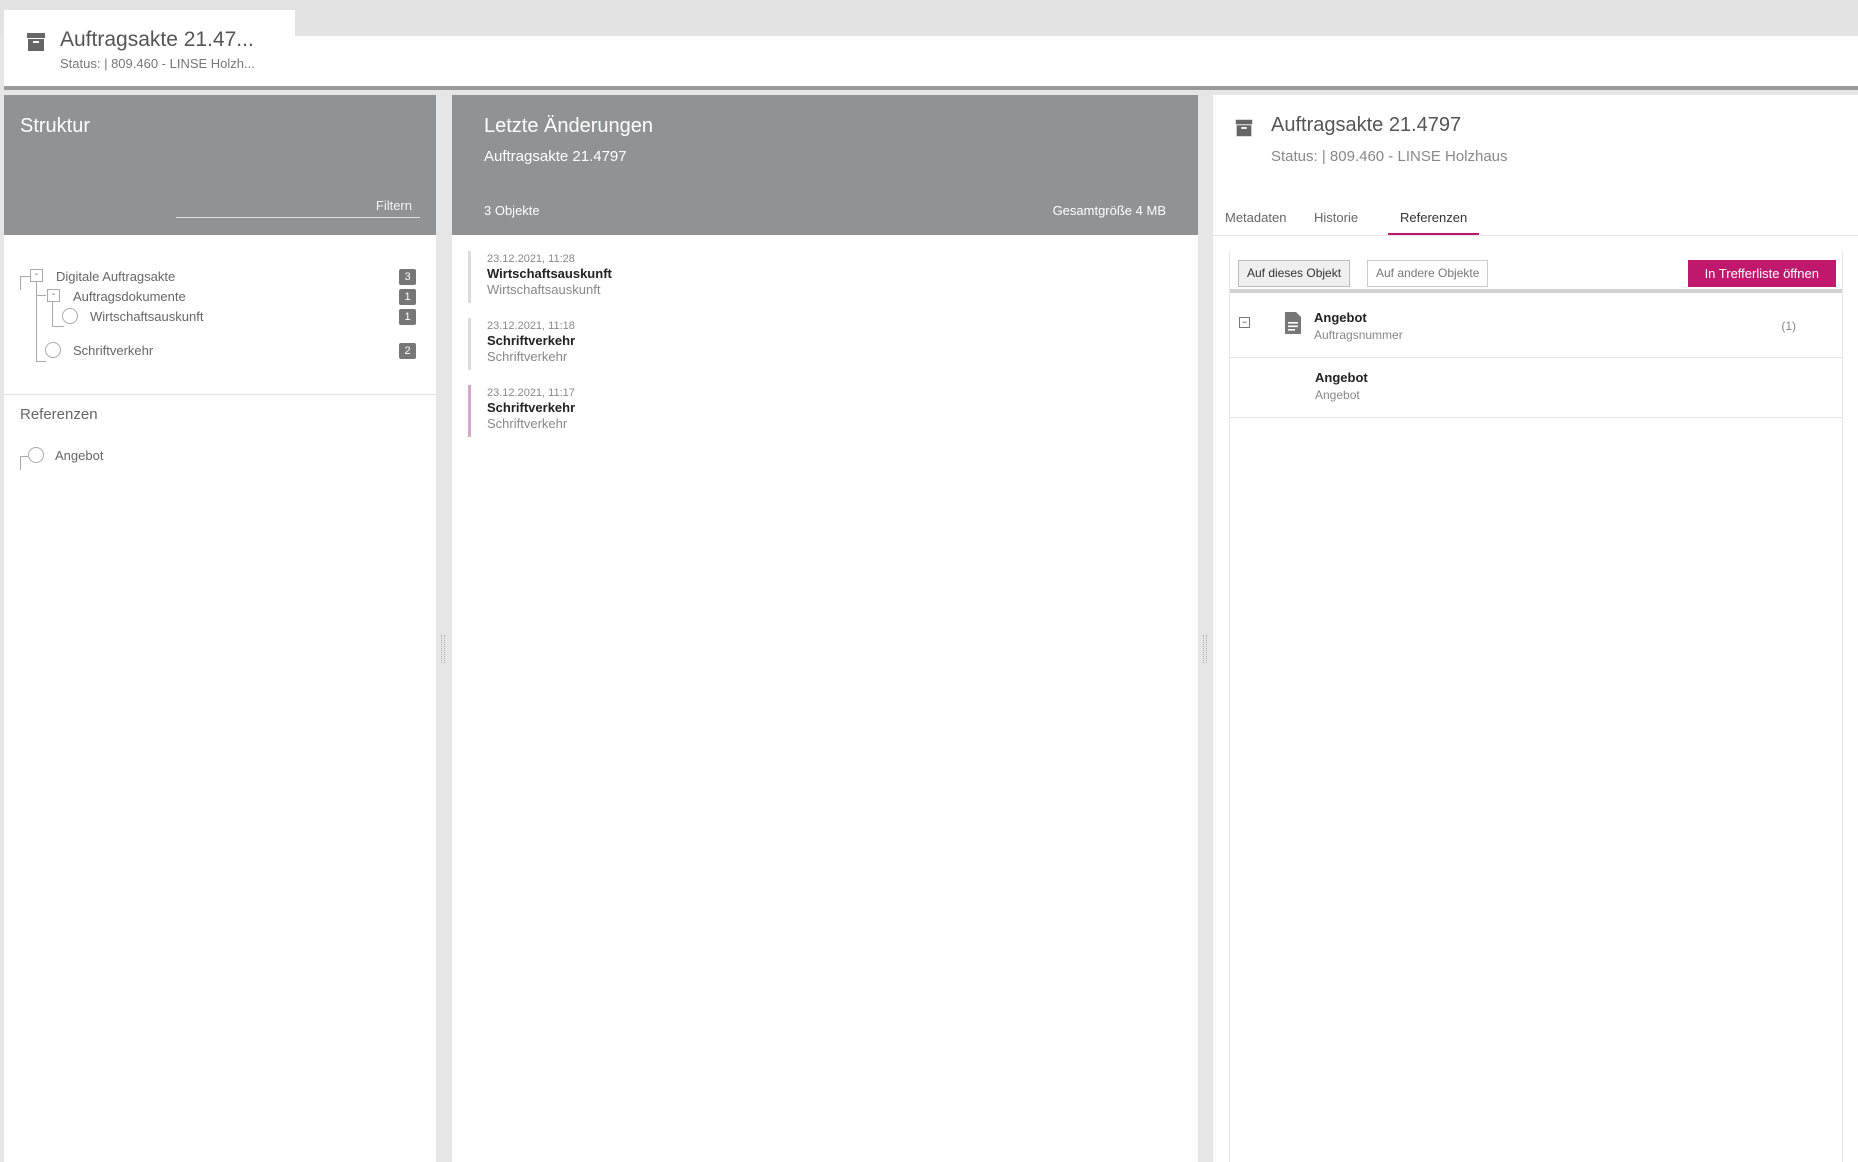 The height and width of the screenshot is (1162, 1858). Describe the element at coordinates (113, 350) in the screenshot. I see `tree-item-schriftverkehr: Schriftverkehr` at that location.